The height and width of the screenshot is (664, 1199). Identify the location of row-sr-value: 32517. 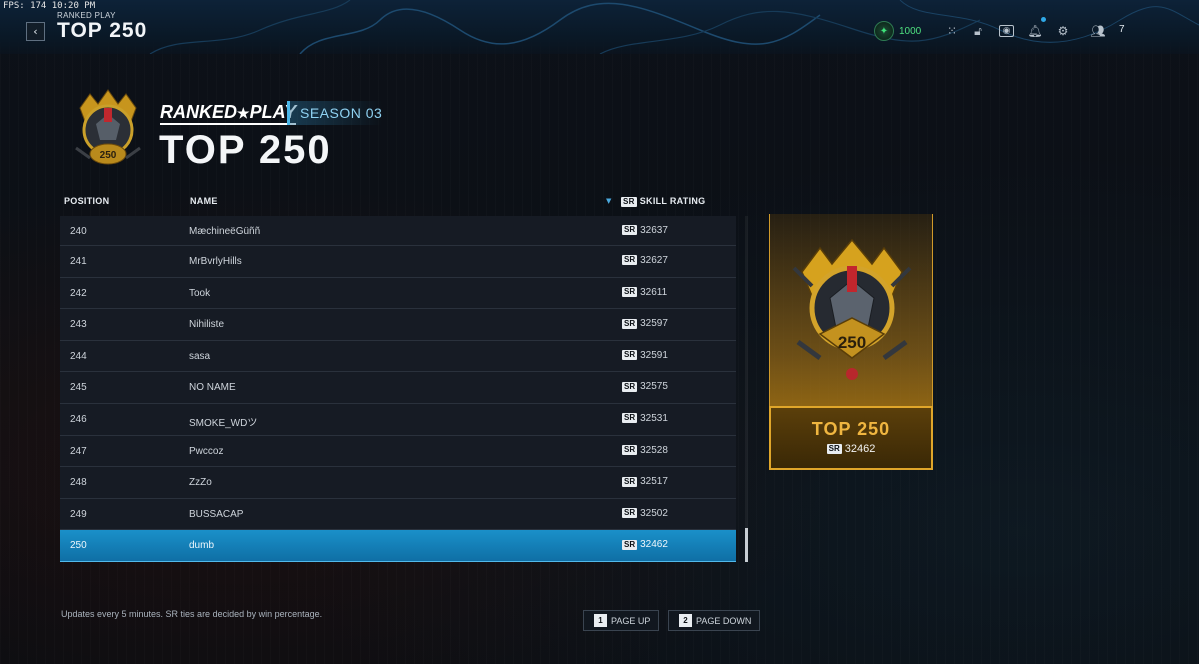
(654, 482).